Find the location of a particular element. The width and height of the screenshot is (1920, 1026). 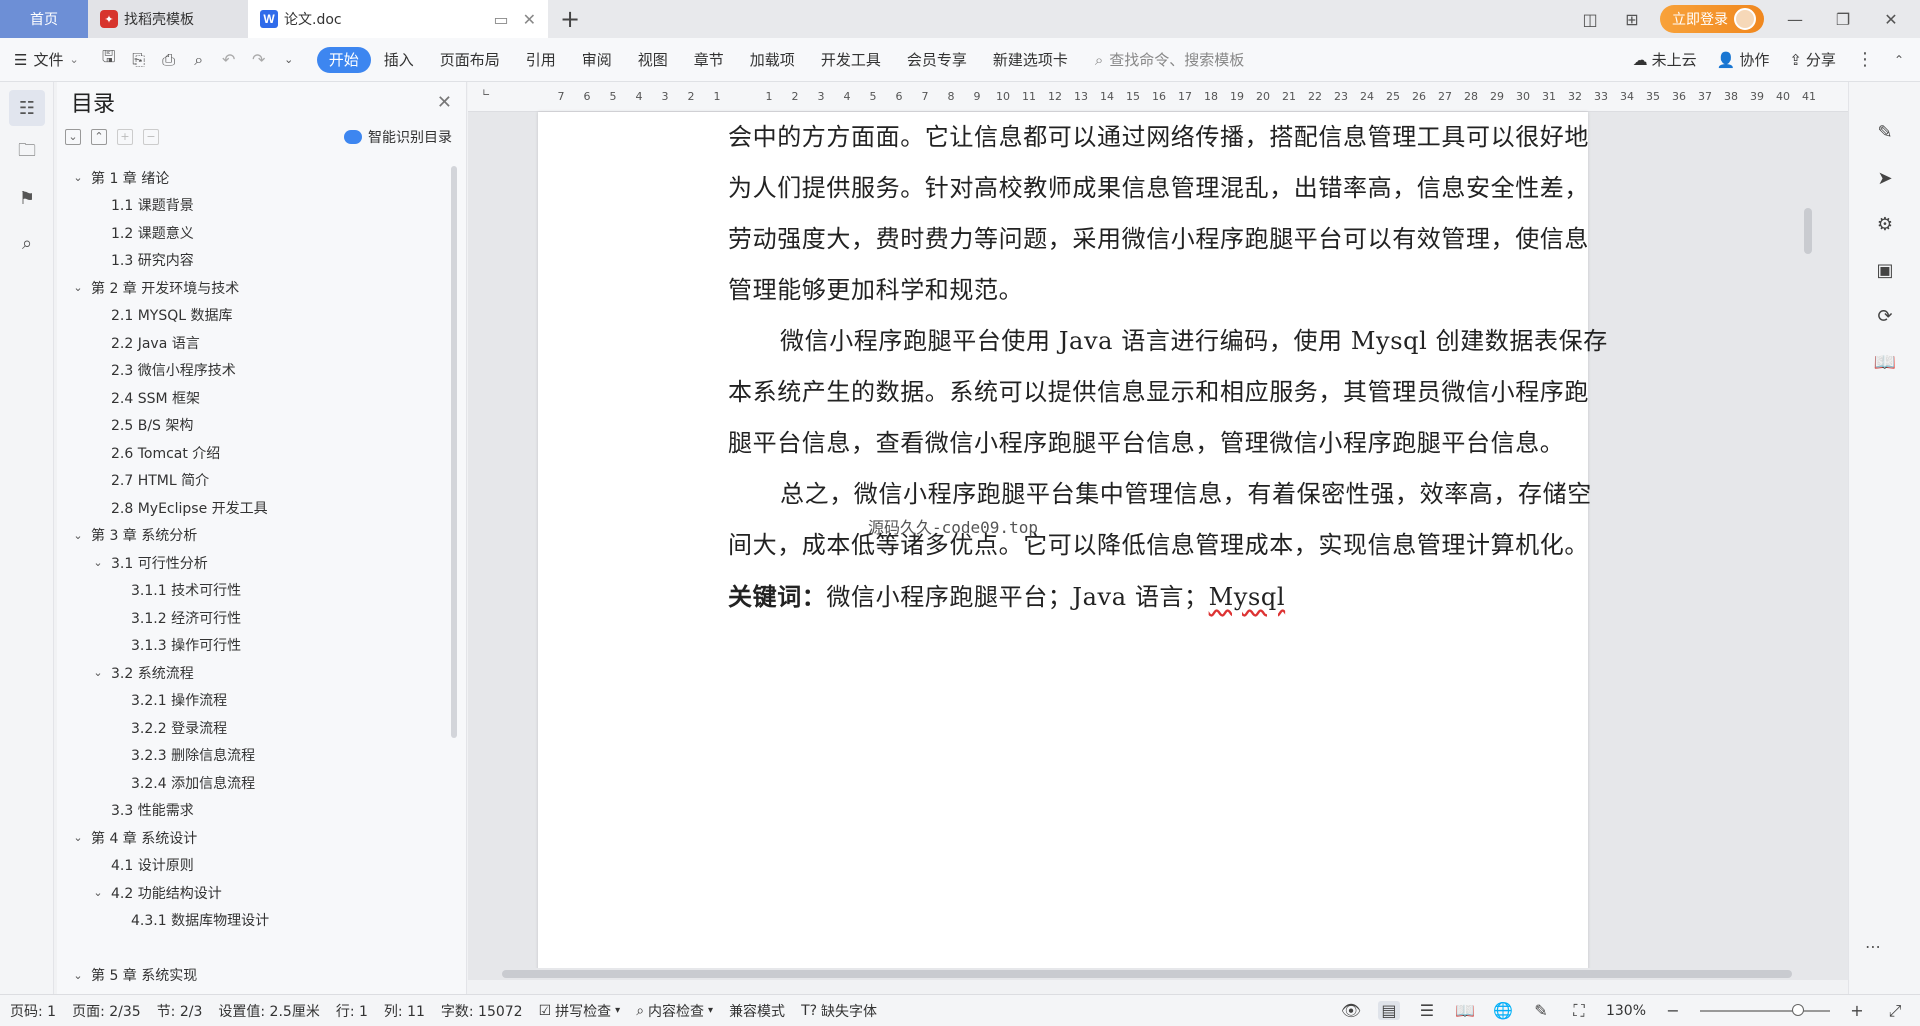

tab-document: W 论文.doc ▭ ✕ is located at coordinates (398, 19).